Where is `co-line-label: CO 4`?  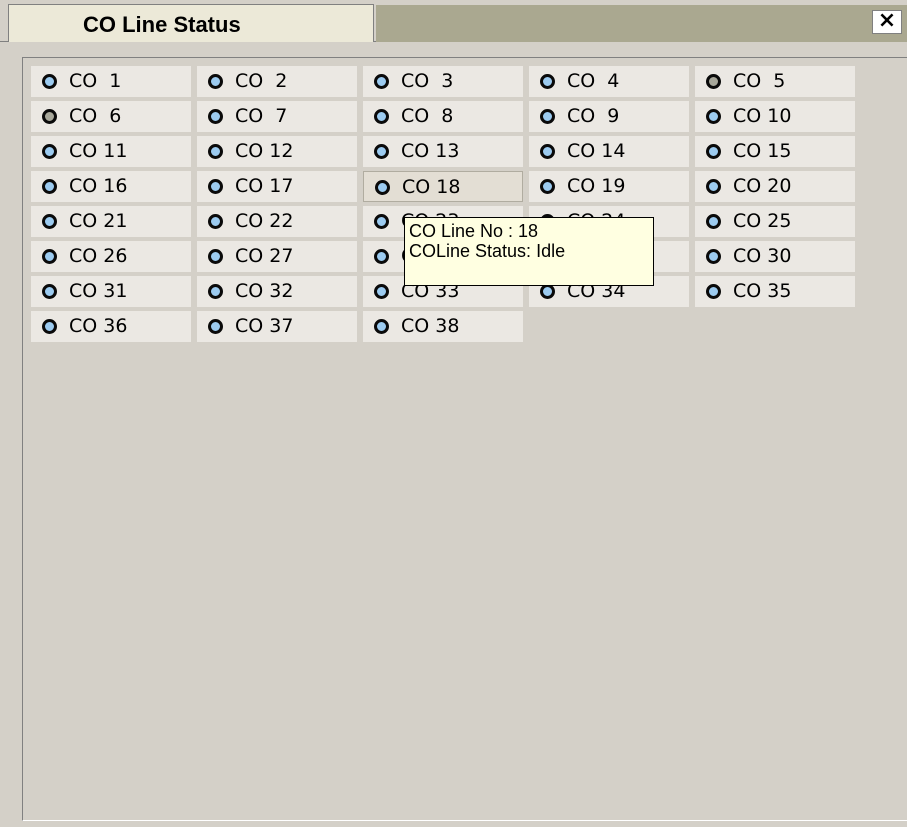 co-line-label: CO 4 is located at coordinates (593, 81).